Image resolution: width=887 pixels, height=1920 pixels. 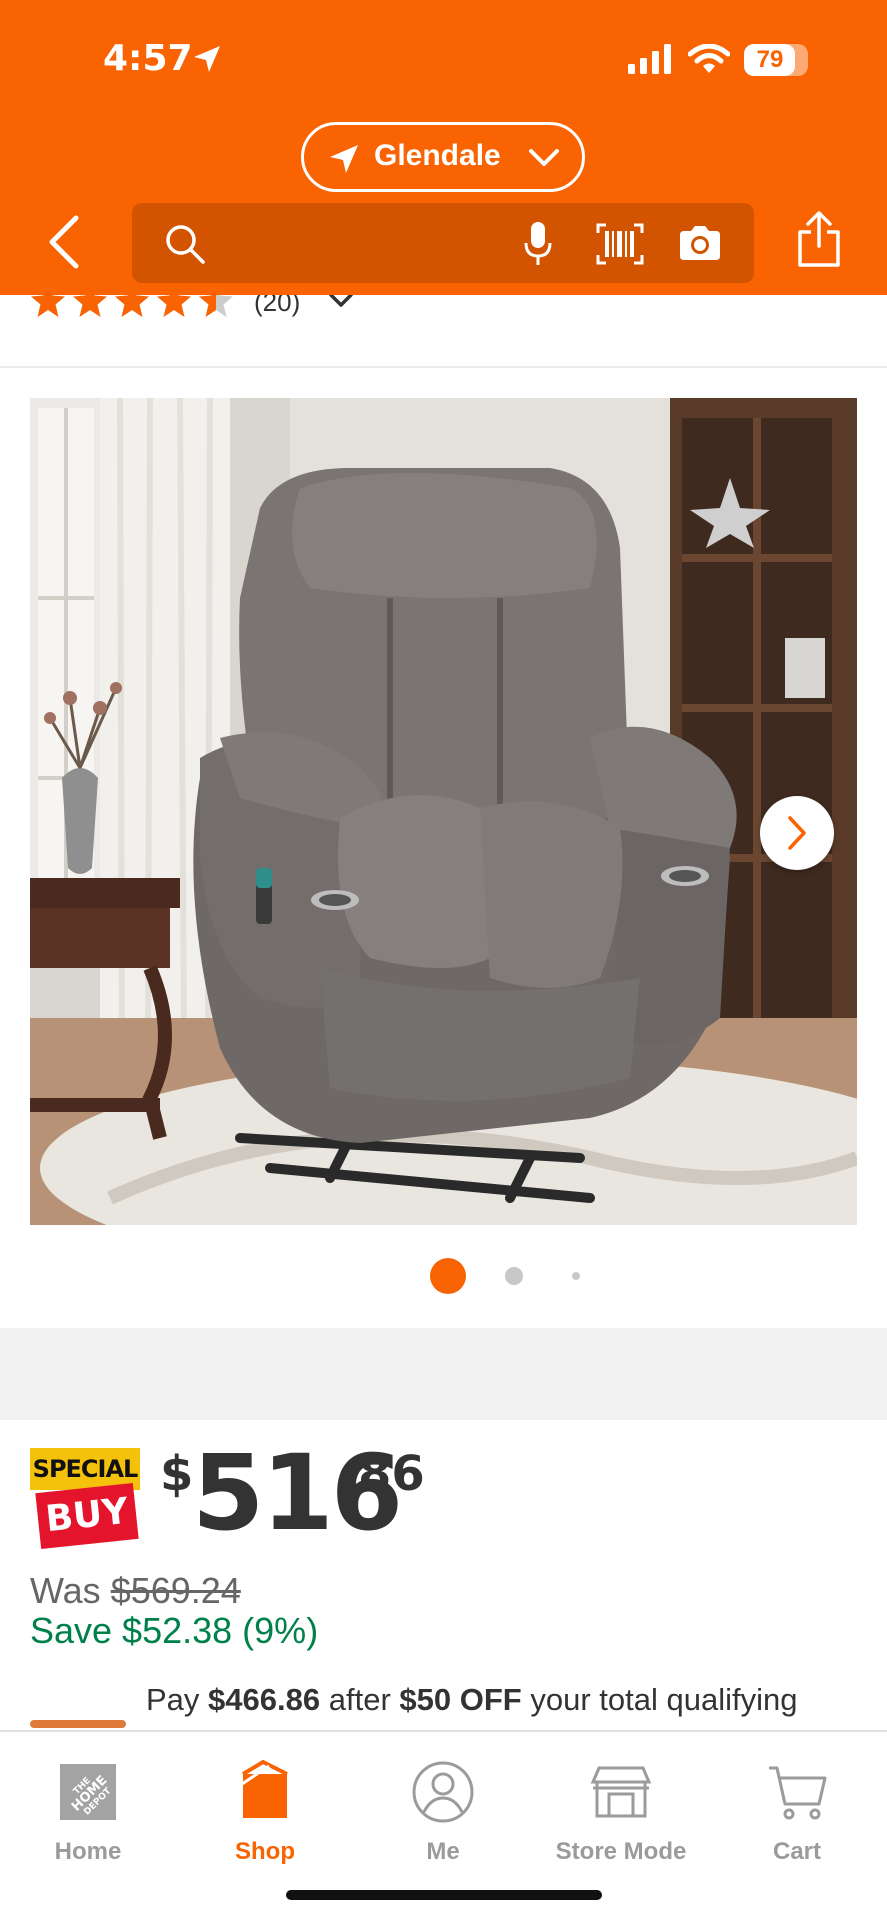 What do you see at coordinates (620, 246) in the screenshot?
I see `barcode-scan-icon` at bounding box center [620, 246].